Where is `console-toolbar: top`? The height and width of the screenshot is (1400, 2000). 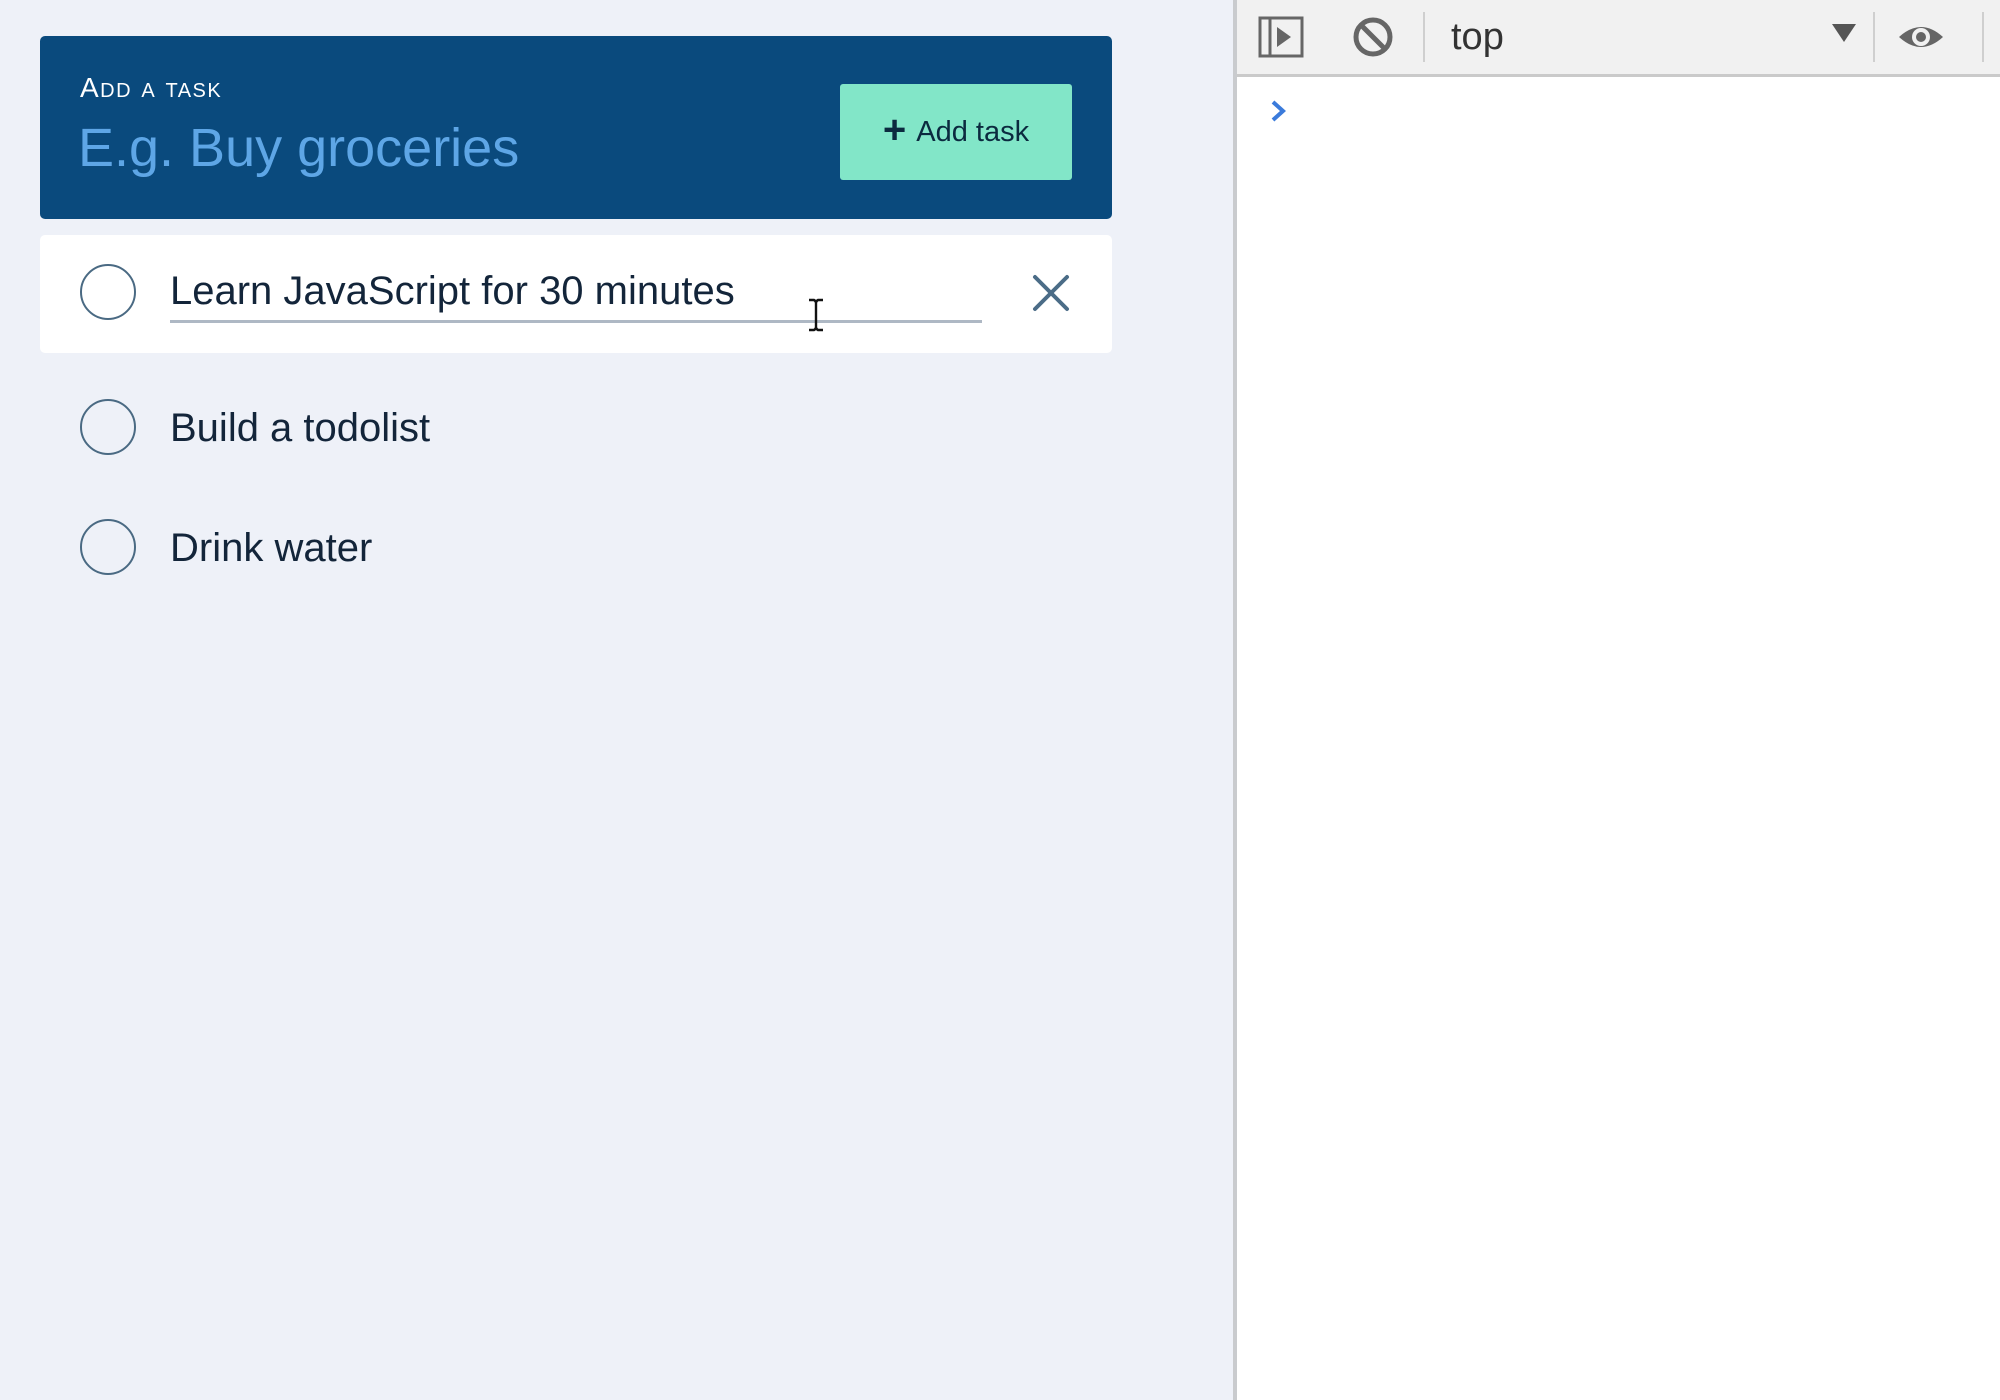 console-toolbar: top is located at coordinates (1618, 38).